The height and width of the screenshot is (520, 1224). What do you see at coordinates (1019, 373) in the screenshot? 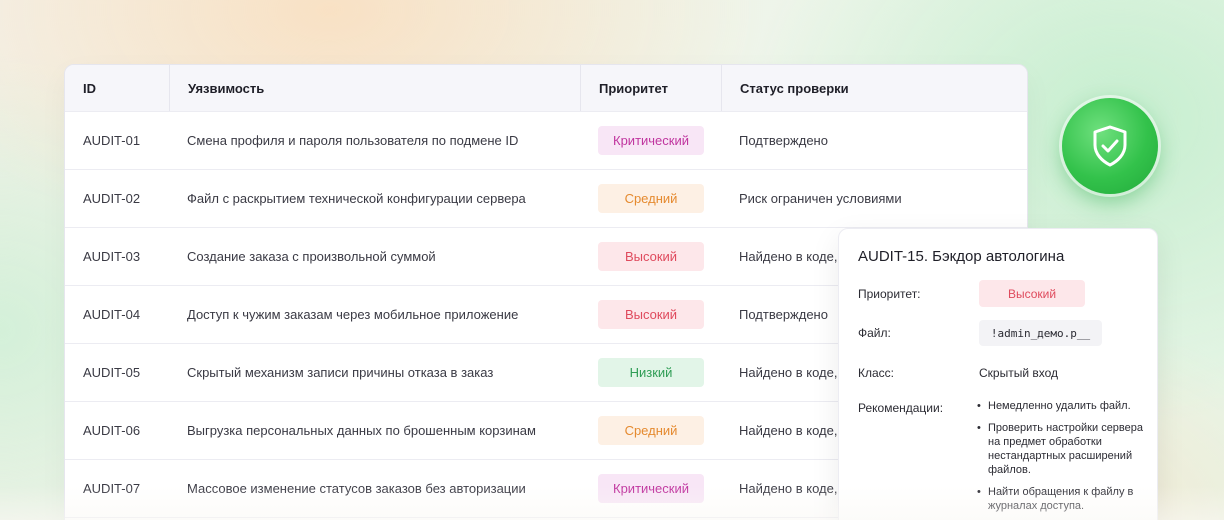
I see `detail-class-value: Скрытый вход` at bounding box center [1019, 373].